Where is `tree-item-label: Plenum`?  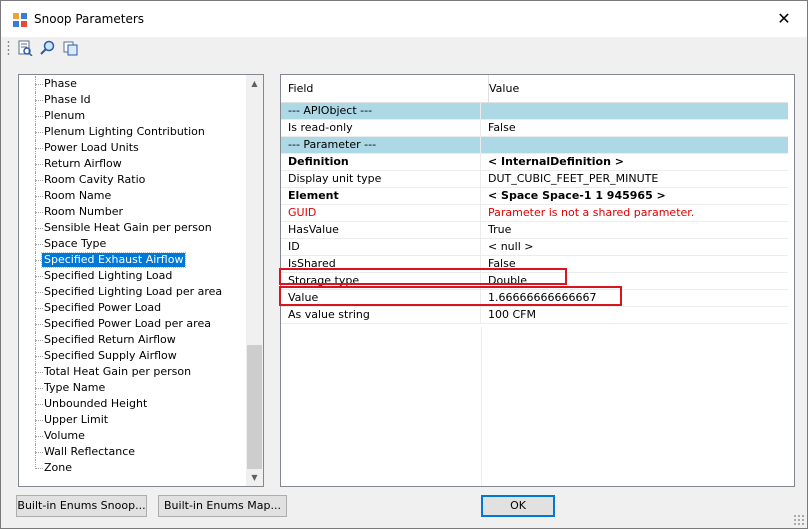
tree-item-label: Plenum is located at coordinates (64, 116).